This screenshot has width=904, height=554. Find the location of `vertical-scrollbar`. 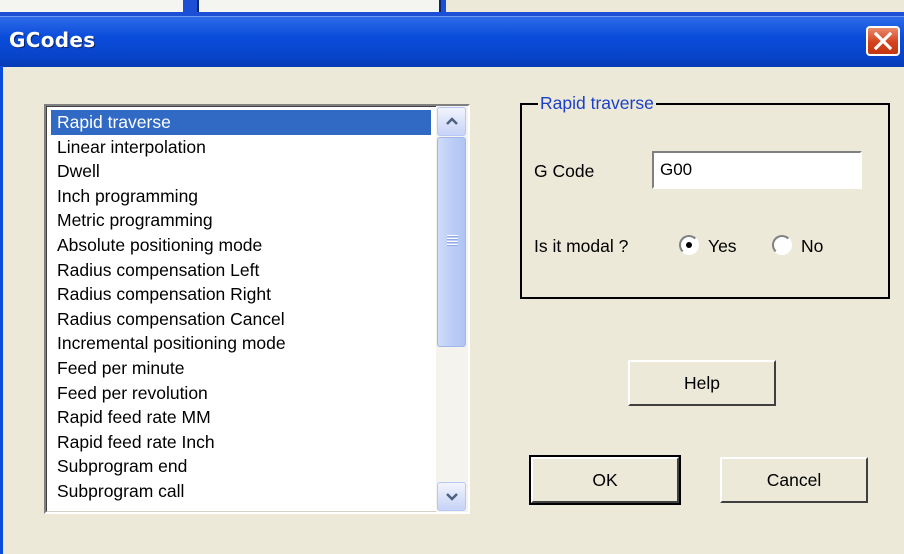

vertical-scrollbar is located at coordinates (452, 309).